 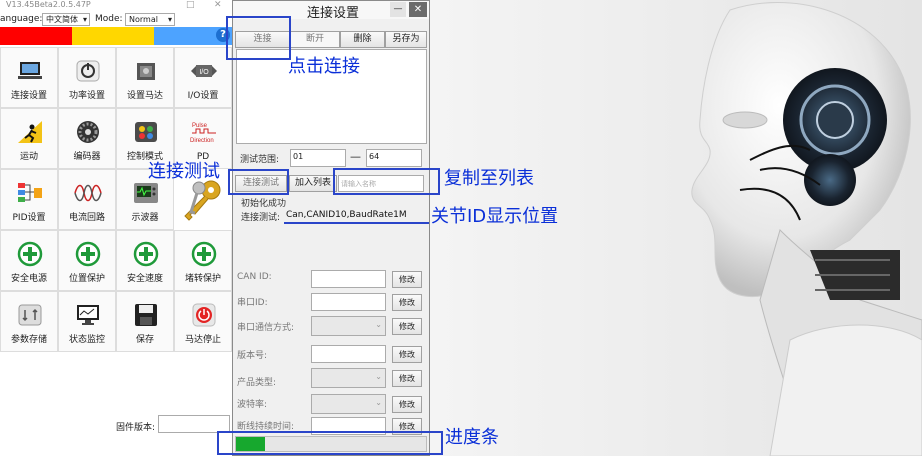 What do you see at coordinates (86, 279) in the screenshot?
I see `tile-label: 位置保护` at bounding box center [86, 279].